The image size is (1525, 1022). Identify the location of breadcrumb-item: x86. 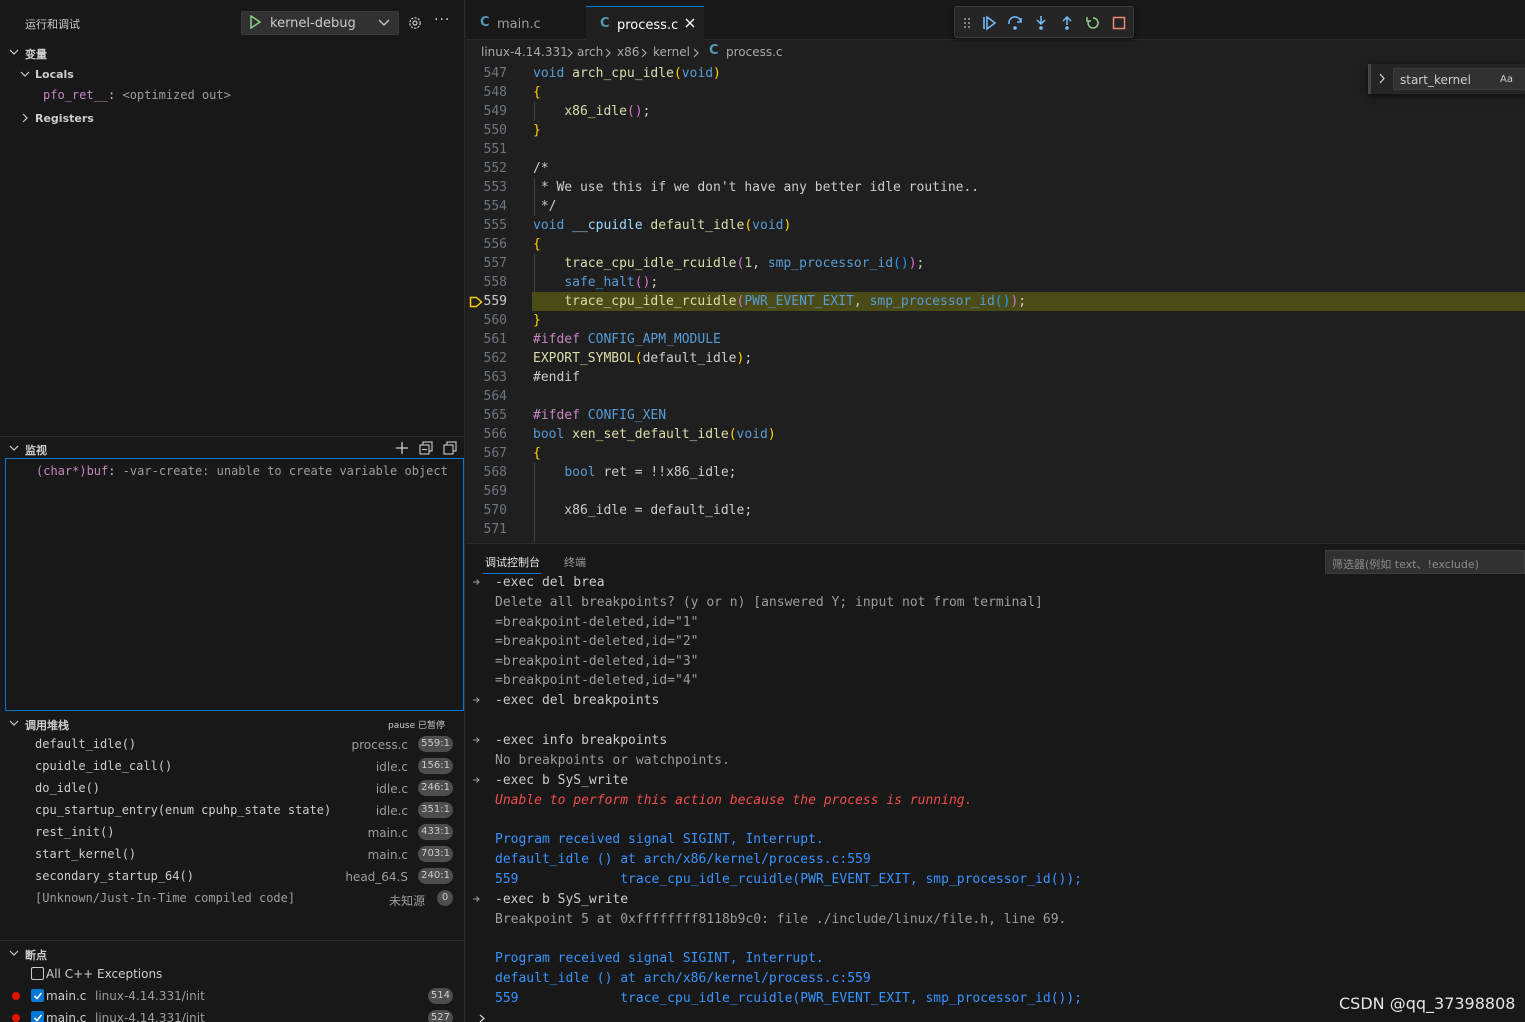
(628, 52).